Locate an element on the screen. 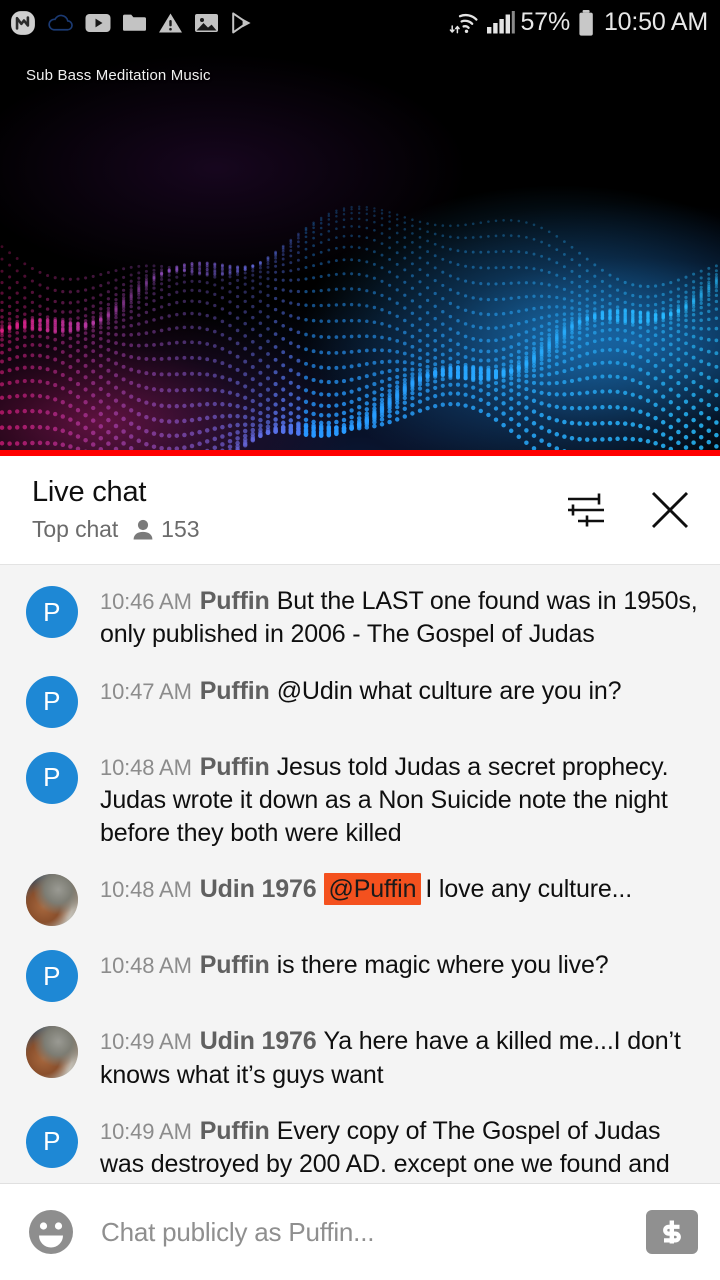 The image size is (720, 1280). status-clock-label: 10:50 AM is located at coordinates (655, 22).